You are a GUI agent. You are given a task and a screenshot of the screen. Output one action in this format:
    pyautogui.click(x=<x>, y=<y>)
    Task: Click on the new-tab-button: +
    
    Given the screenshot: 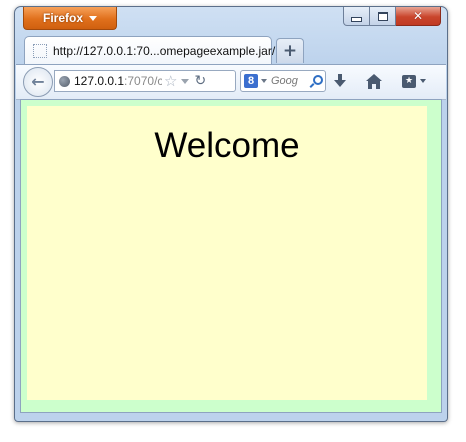 What is the action you would take?
    pyautogui.click(x=290, y=50)
    